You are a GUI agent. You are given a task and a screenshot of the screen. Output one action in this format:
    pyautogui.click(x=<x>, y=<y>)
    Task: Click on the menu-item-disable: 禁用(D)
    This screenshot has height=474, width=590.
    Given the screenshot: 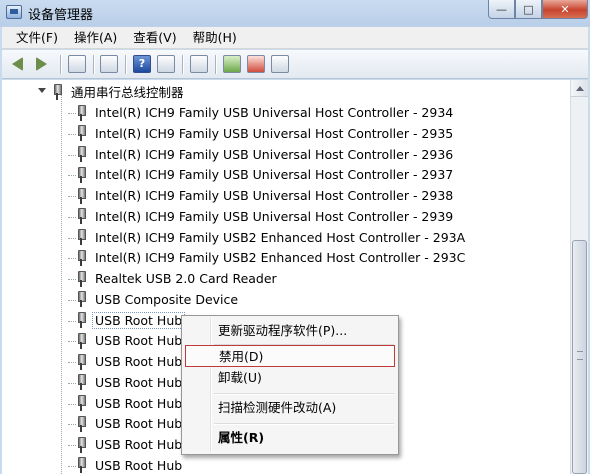 What is the action you would take?
    pyautogui.click(x=290, y=356)
    